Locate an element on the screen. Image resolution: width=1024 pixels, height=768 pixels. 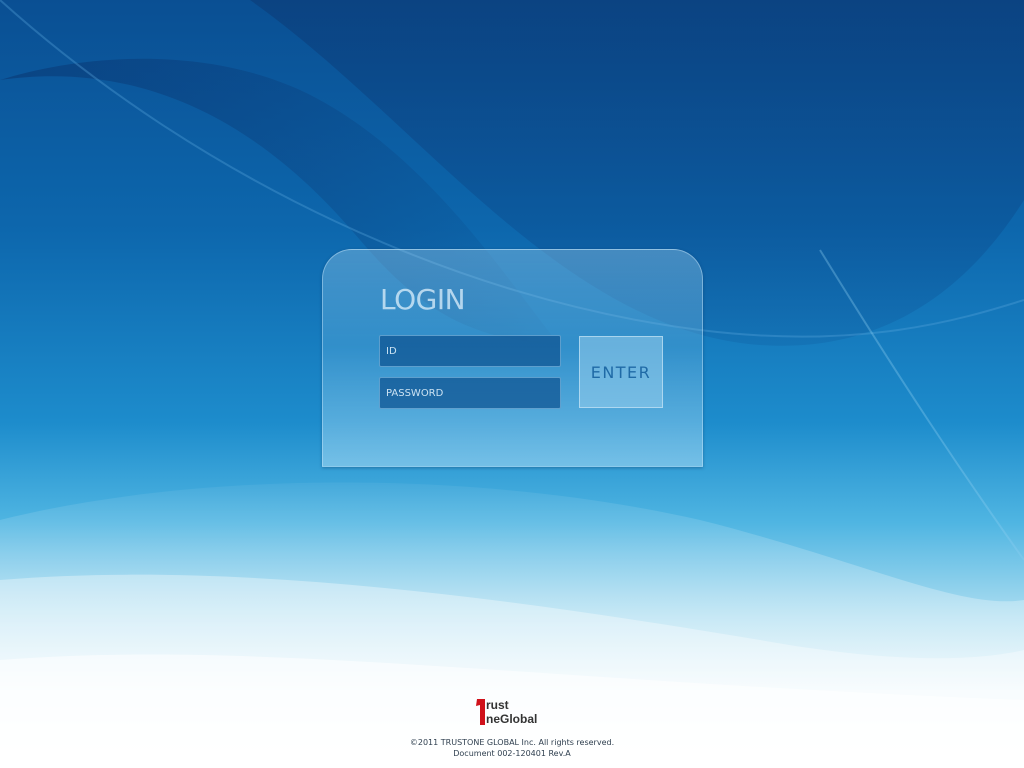
trustoneglobal-logo: rust neGlobal is located at coordinates (512, 712).